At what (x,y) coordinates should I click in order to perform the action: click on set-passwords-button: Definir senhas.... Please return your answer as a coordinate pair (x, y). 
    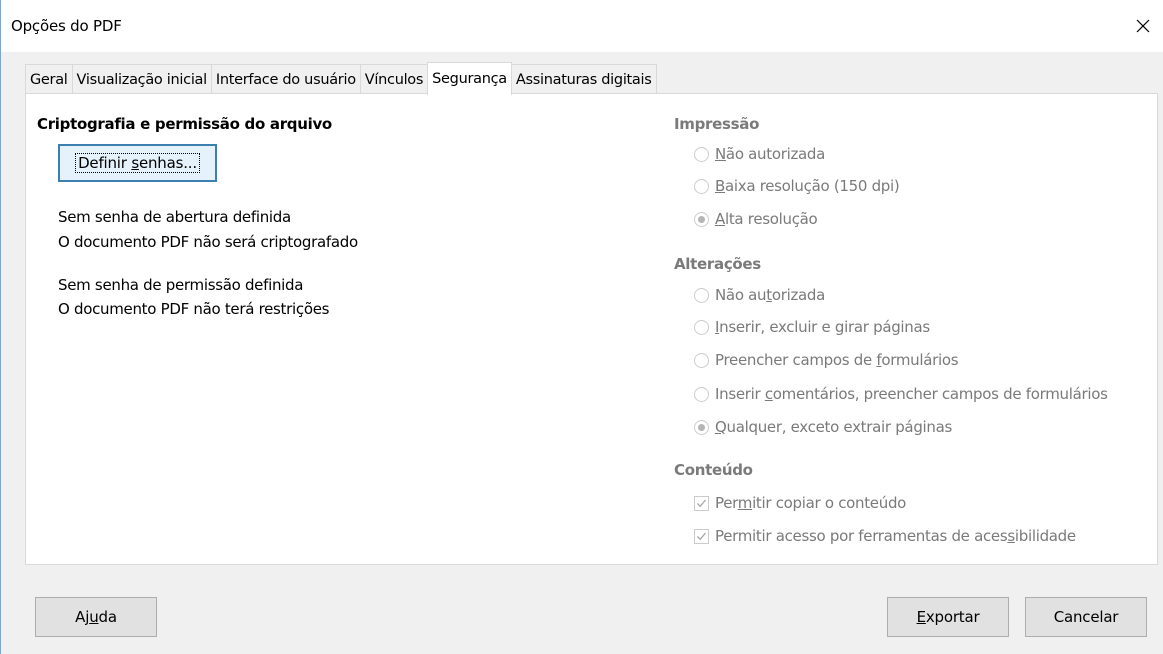
    Looking at the image, I should click on (137, 163).